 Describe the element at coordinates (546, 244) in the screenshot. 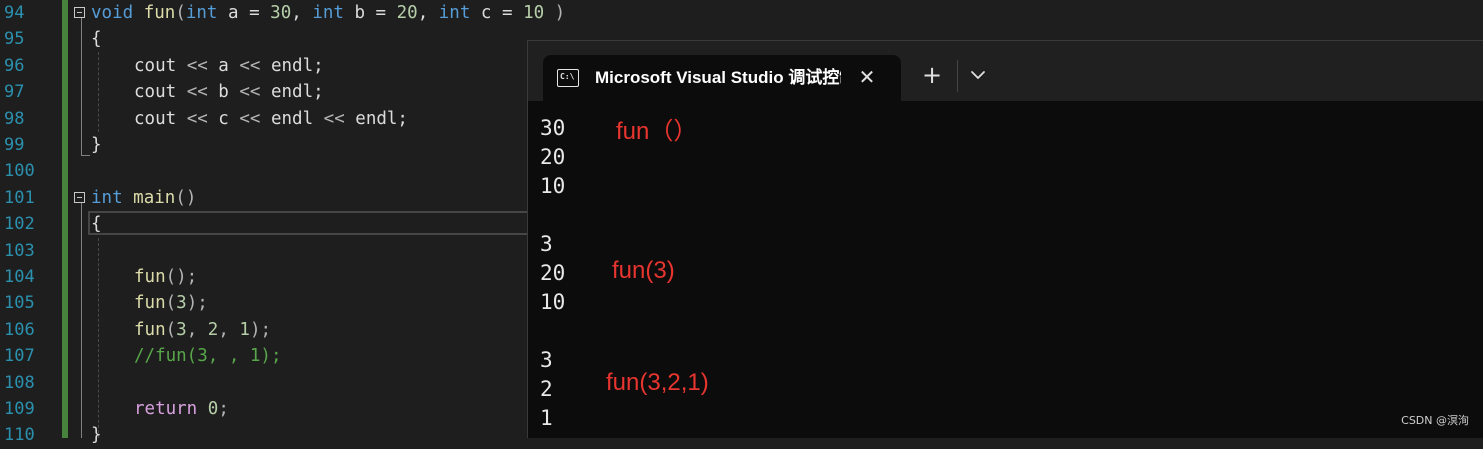

I see `output-line: 3` at that location.